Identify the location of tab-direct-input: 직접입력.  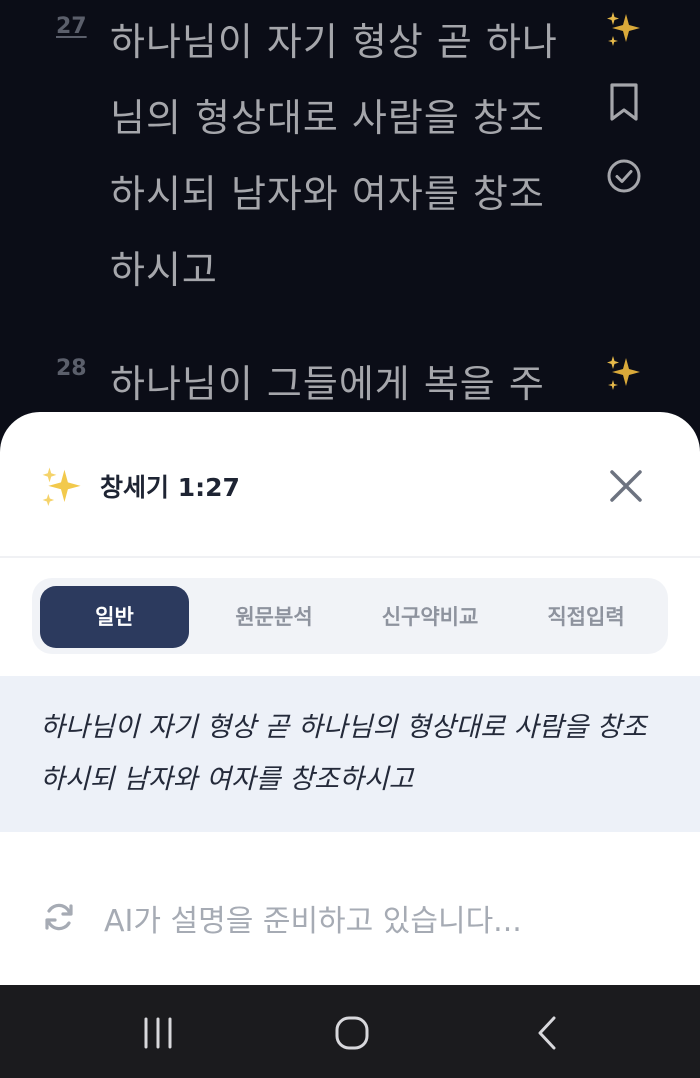
(586, 617).